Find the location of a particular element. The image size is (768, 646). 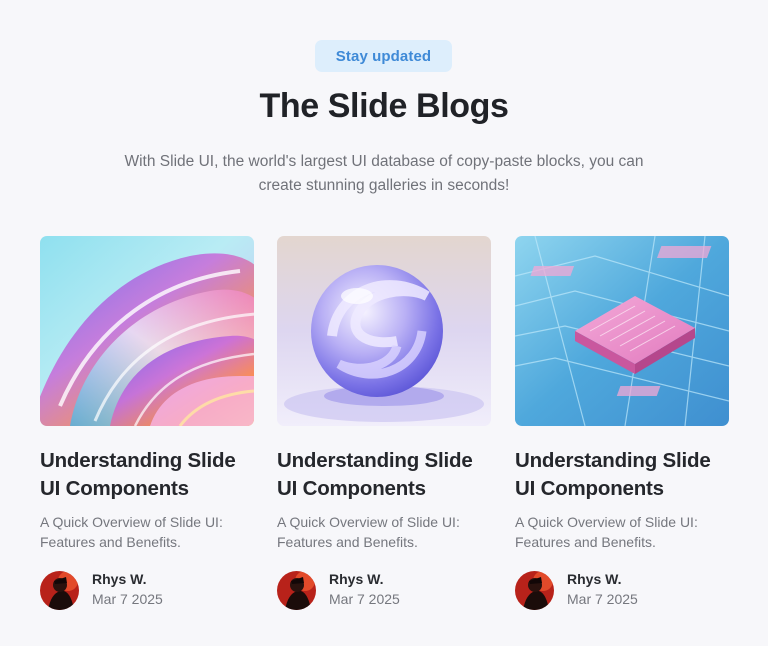

circuit-chip-image is located at coordinates (622, 331).